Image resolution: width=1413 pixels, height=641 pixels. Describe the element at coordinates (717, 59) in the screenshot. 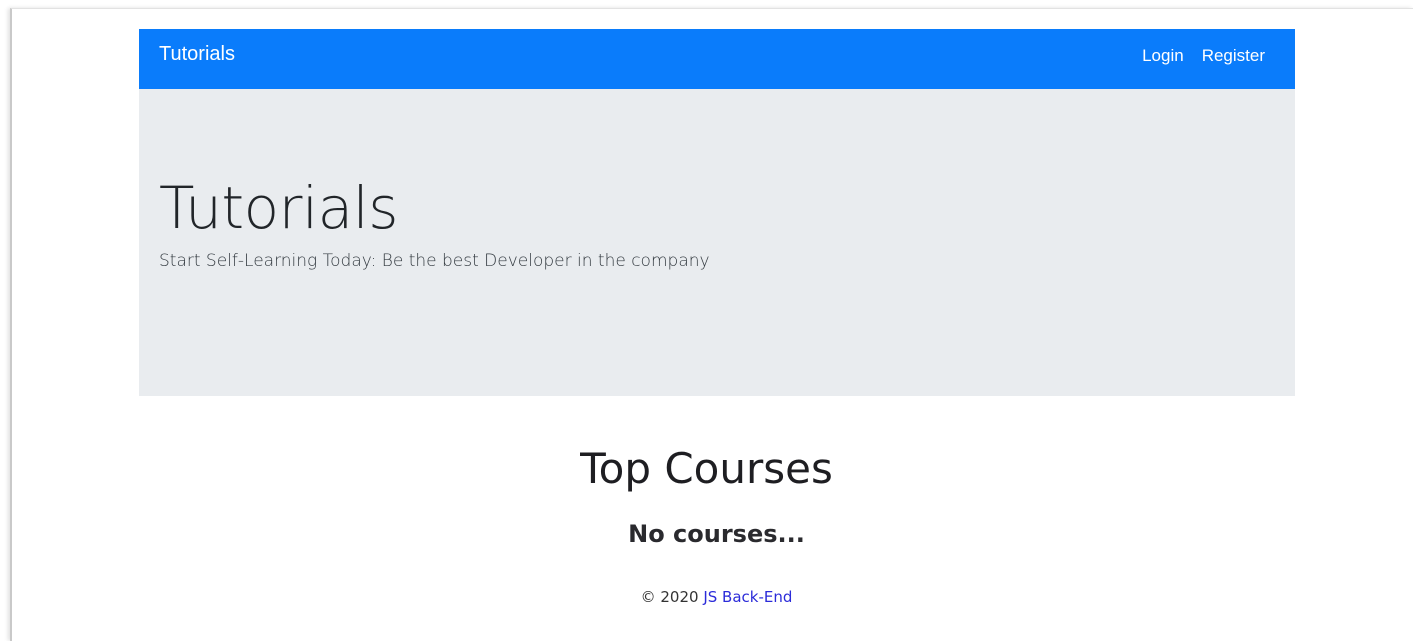

I see `navbar: Tutorials Login Register` at that location.